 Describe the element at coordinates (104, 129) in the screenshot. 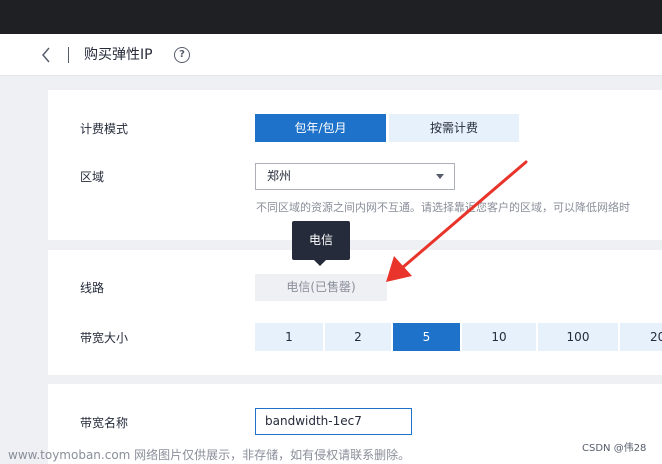

I see `billing-mode-label: 计费模式` at that location.